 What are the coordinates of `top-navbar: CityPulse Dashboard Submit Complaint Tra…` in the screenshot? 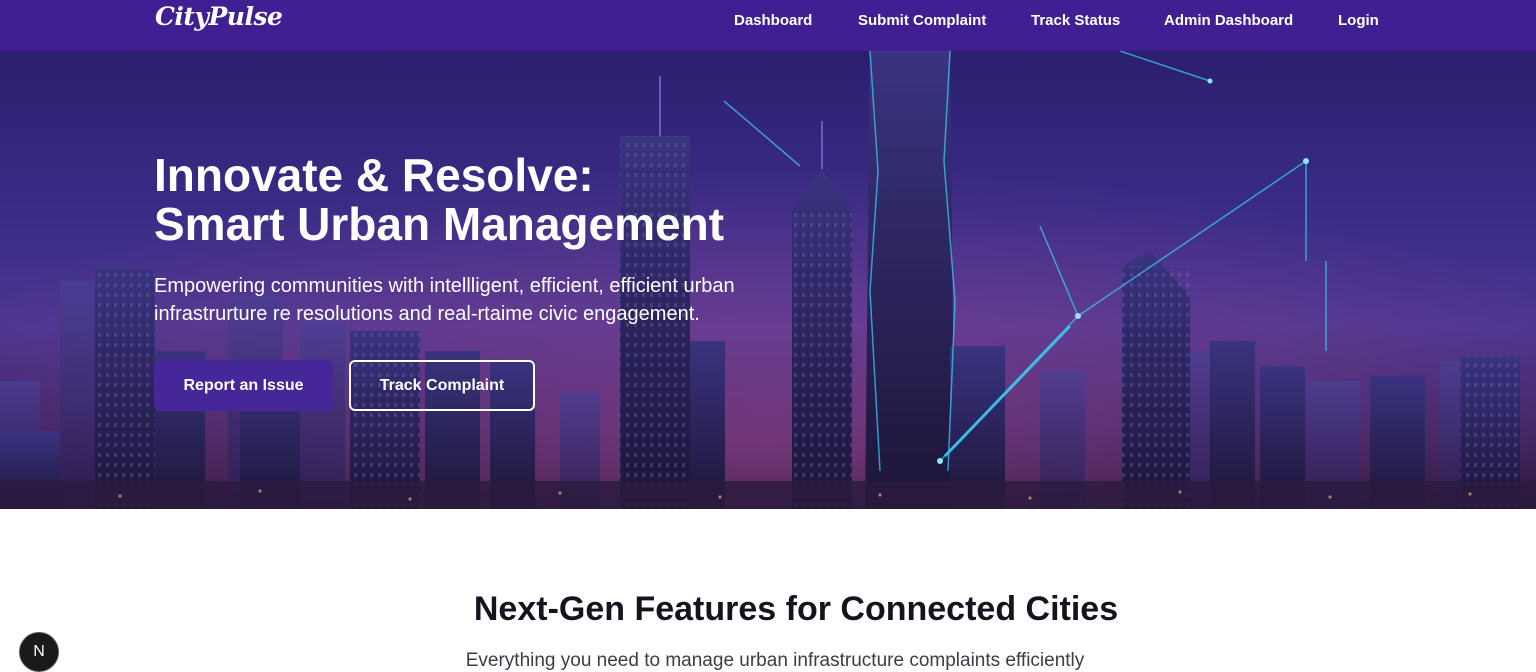 It's located at (768, 25).